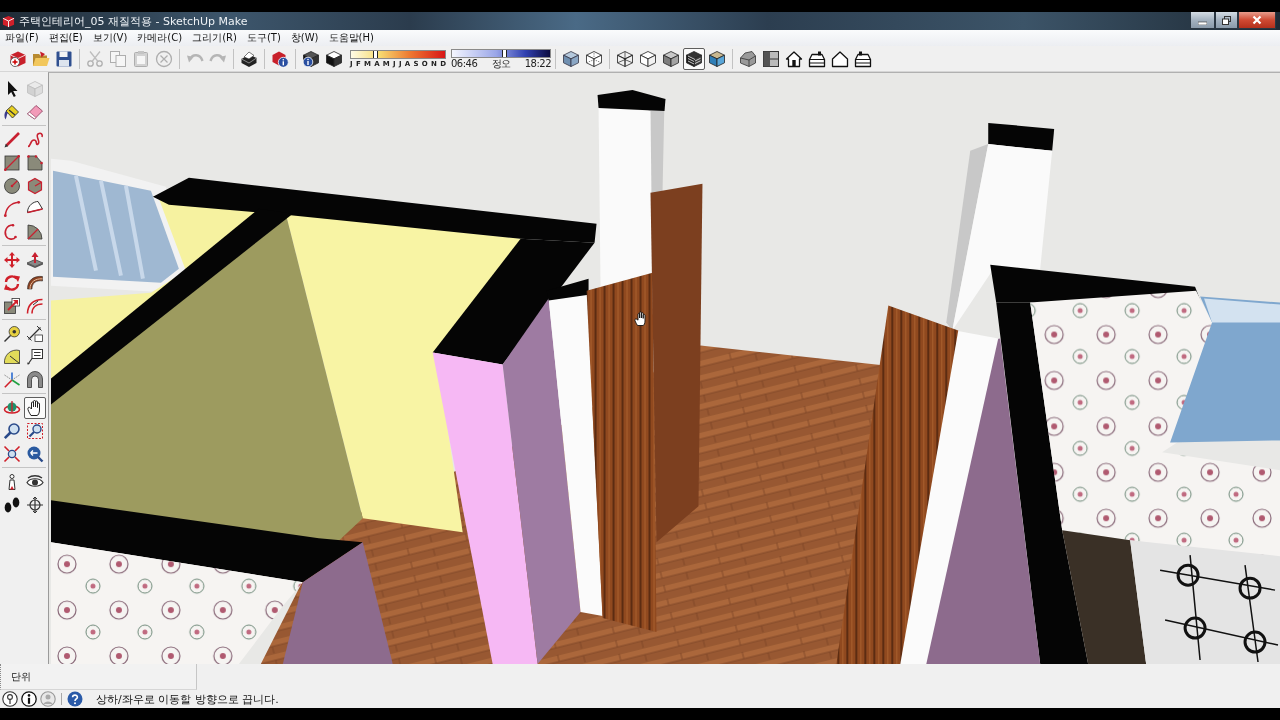 The height and width of the screenshot is (720, 1280). I want to click on squiggle-icon, so click(35, 140).